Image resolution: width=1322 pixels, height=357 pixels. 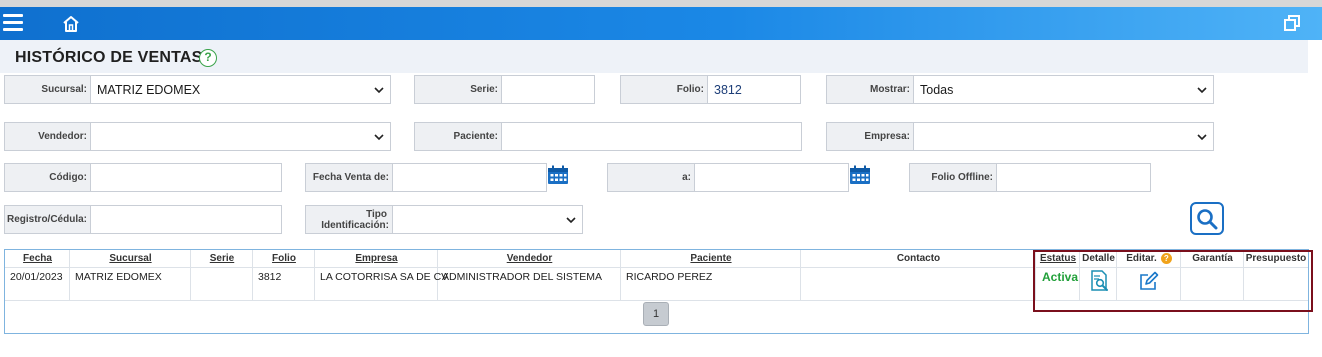 I want to click on pagination-page-button: 1, so click(x=656, y=314).